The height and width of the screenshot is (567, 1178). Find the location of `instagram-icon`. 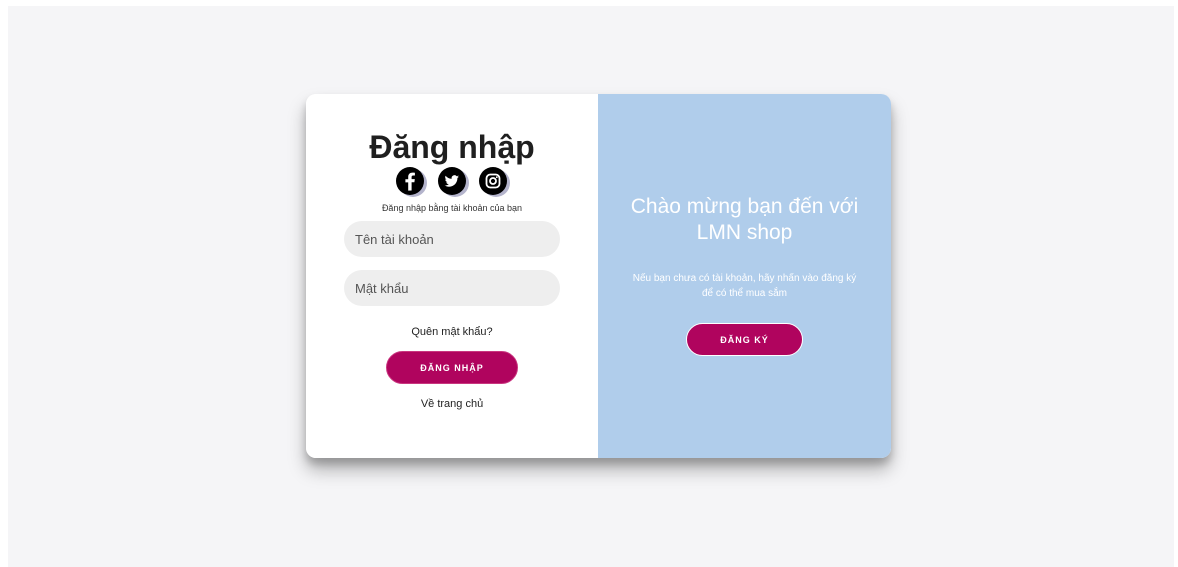

instagram-icon is located at coordinates (493, 181).